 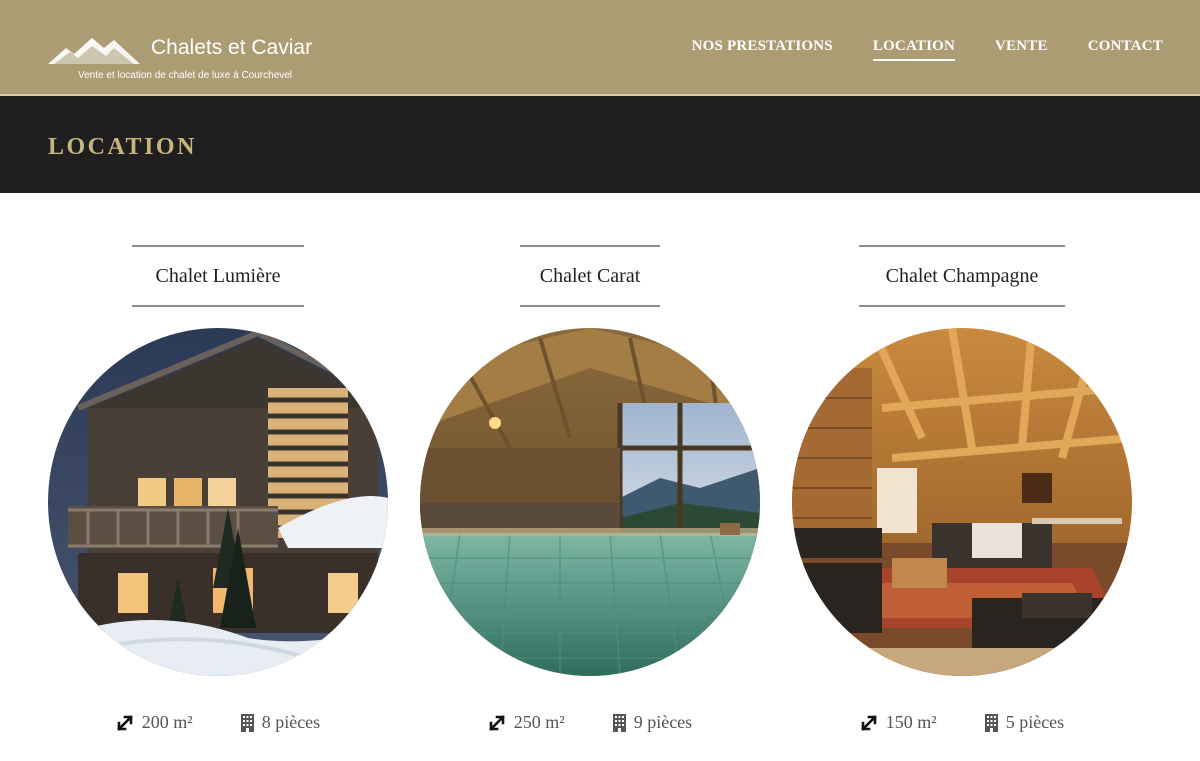 I want to click on area-spec: 150 m², so click(x=898, y=722).